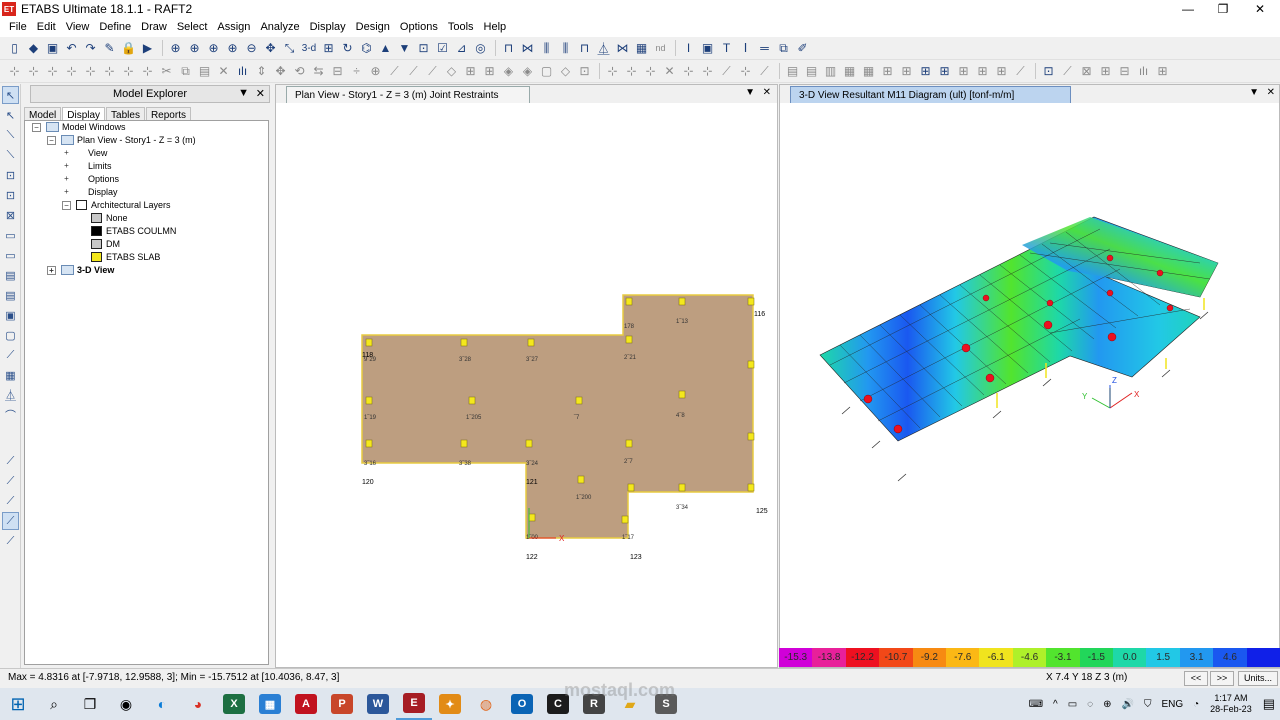 This screenshot has height=720, width=1280. What do you see at coordinates (565, 48) in the screenshot?
I see `beam-icon: ⫼` at bounding box center [565, 48].